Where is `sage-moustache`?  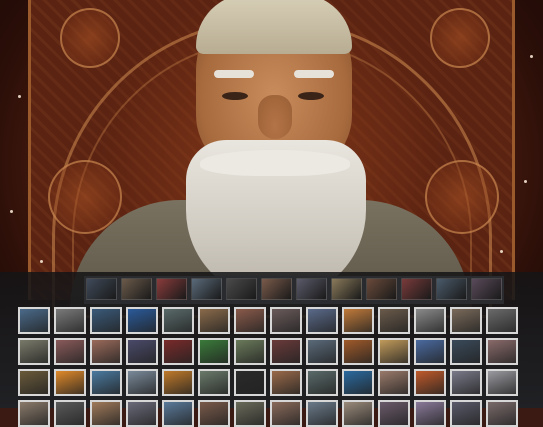
sage-moustache is located at coordinates (275, 163).